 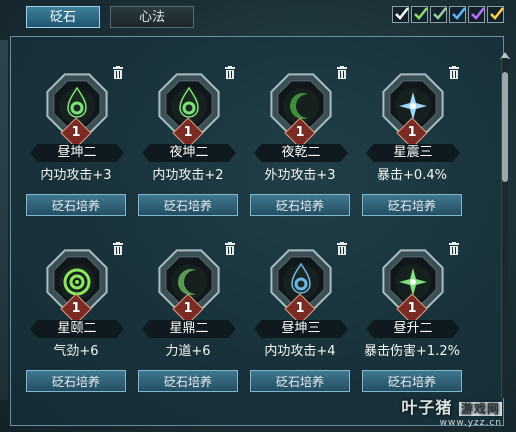 What do you see at coordinates (63, 17) in the screenshot?
I see `tab-bianshi: 砭石` at bounding box center [63, 17].